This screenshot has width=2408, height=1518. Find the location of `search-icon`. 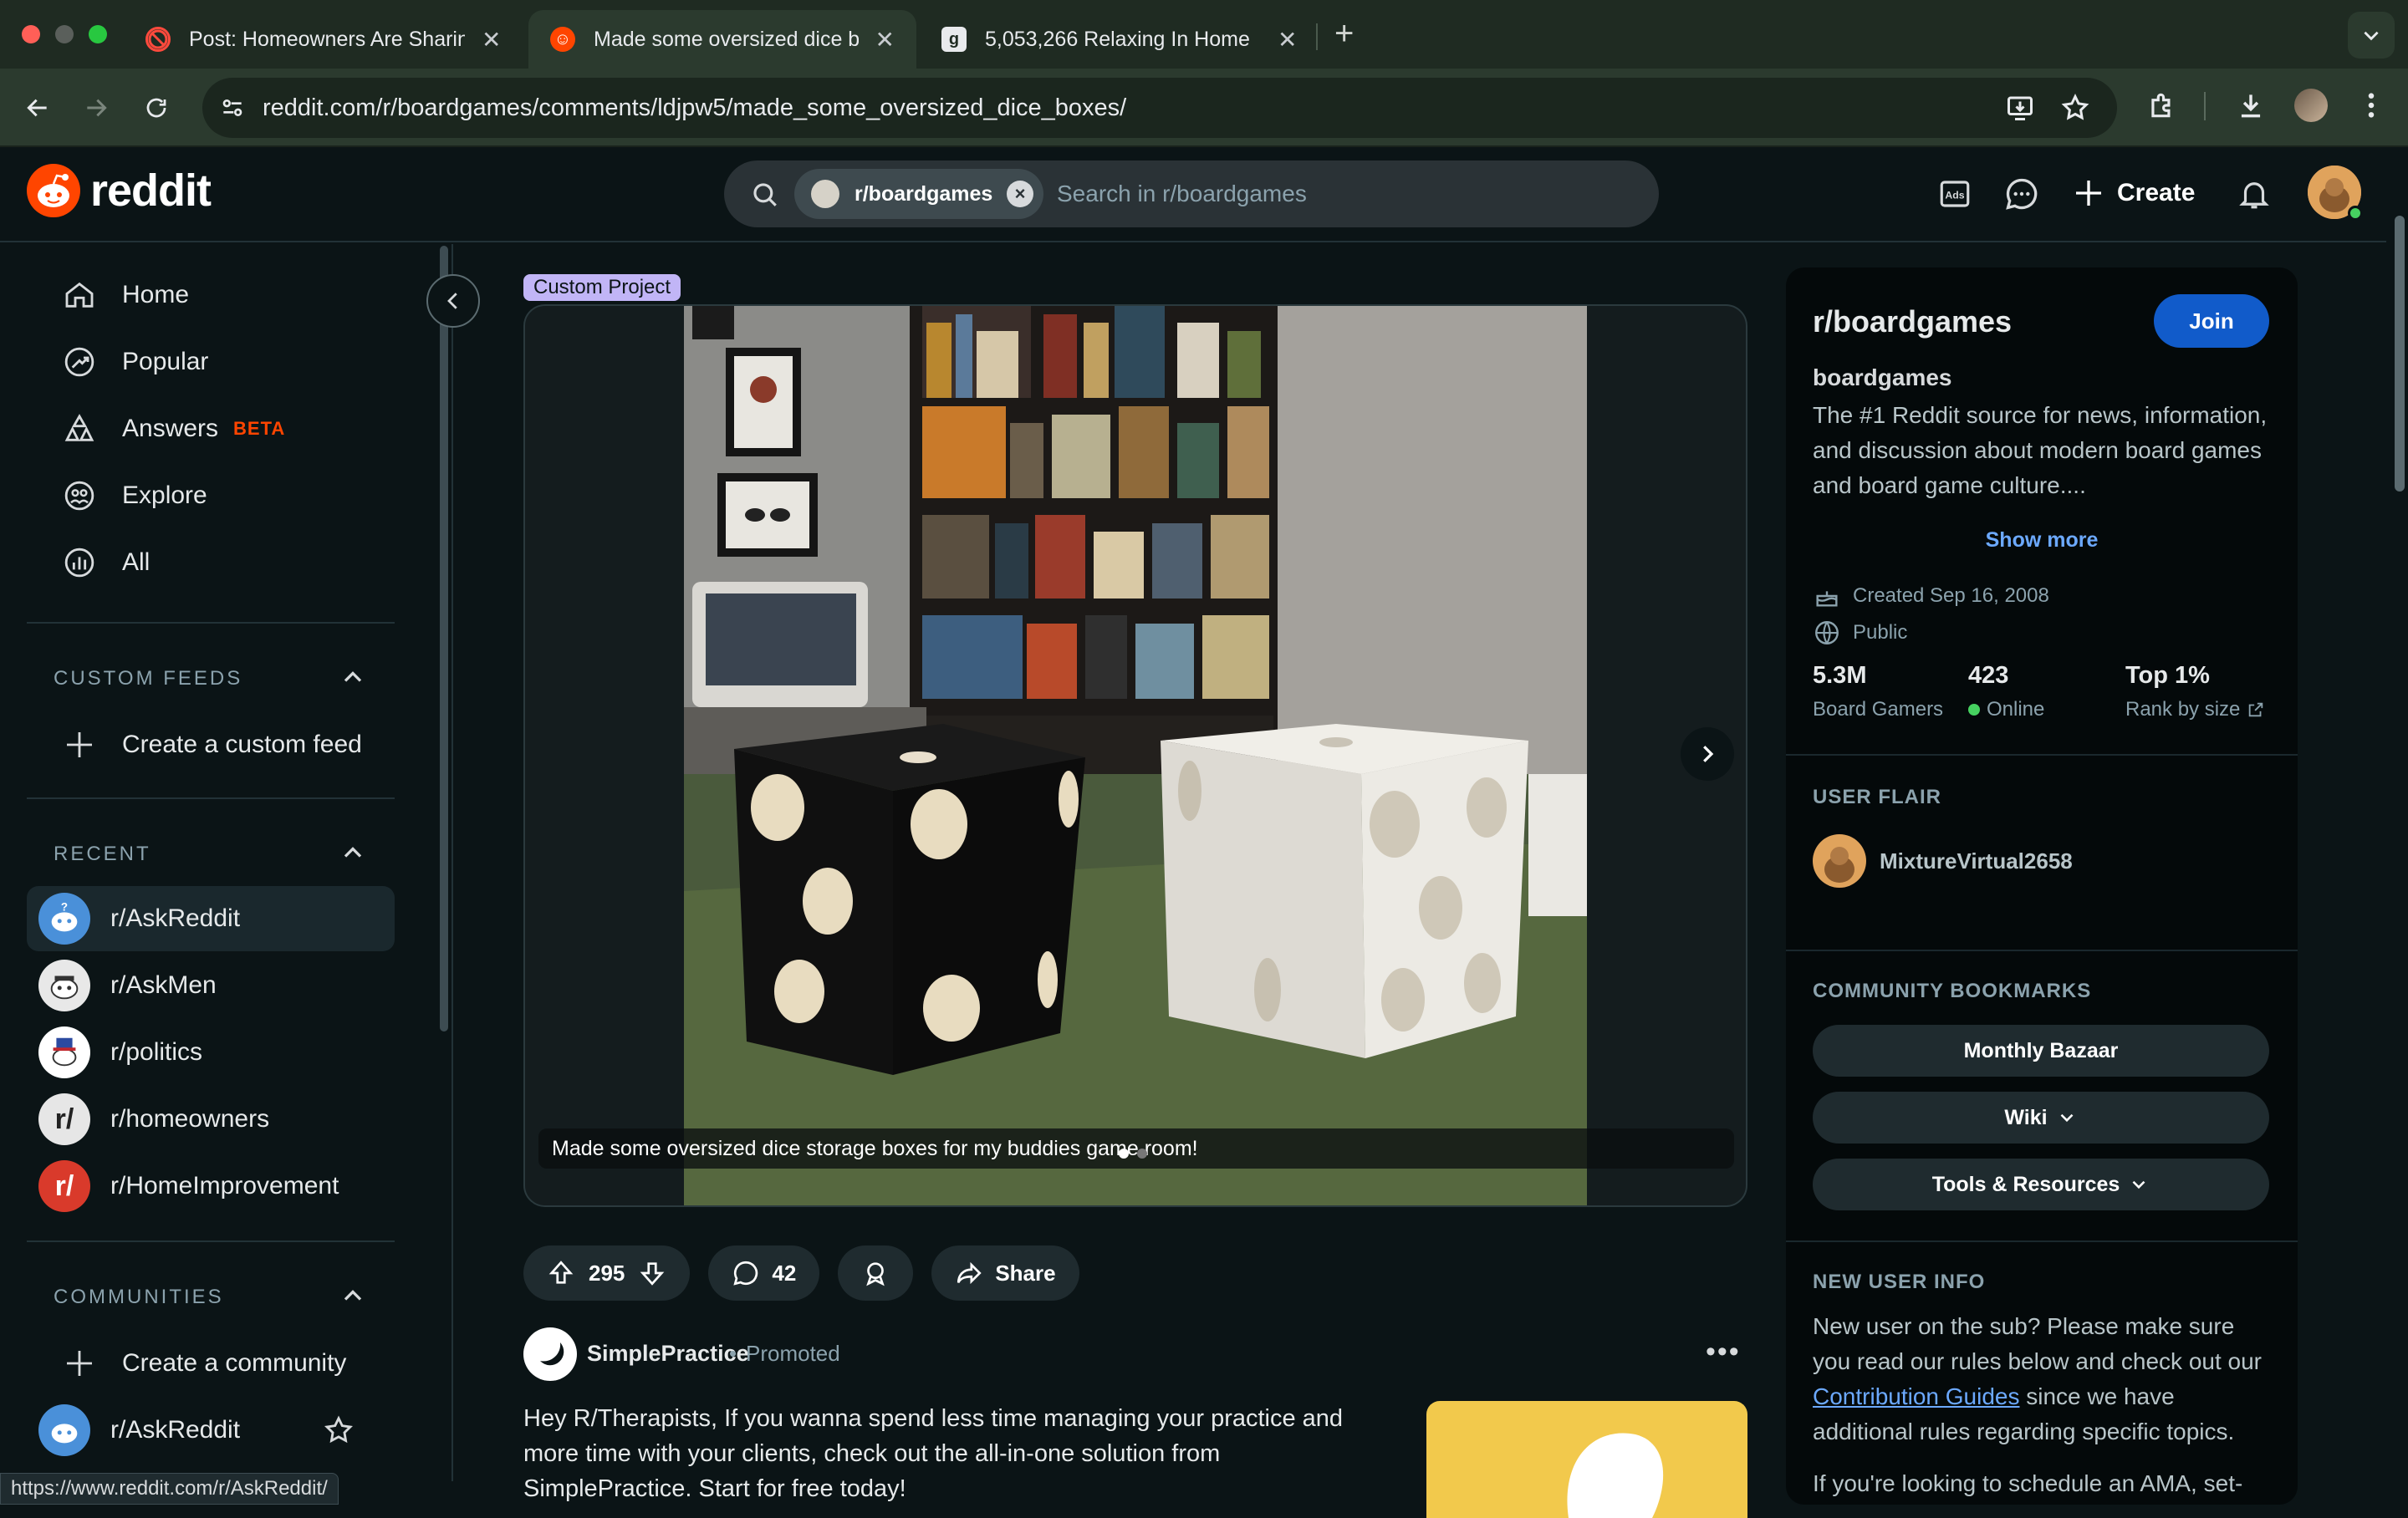

search-icon is located at coordinates (765, 197).